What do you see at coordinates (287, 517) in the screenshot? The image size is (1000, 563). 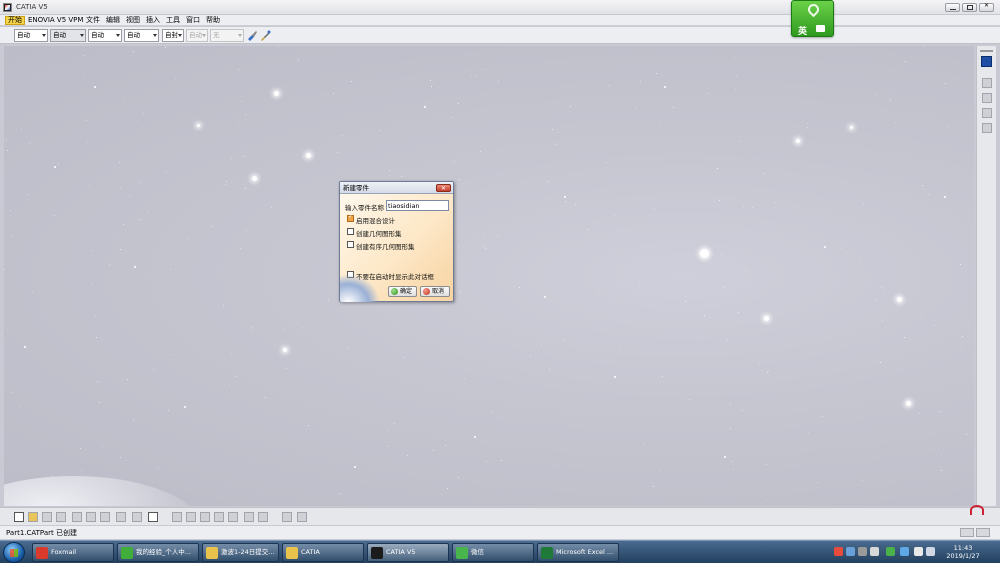 I see `hide-show-icon` at bounding box center [287, 517].